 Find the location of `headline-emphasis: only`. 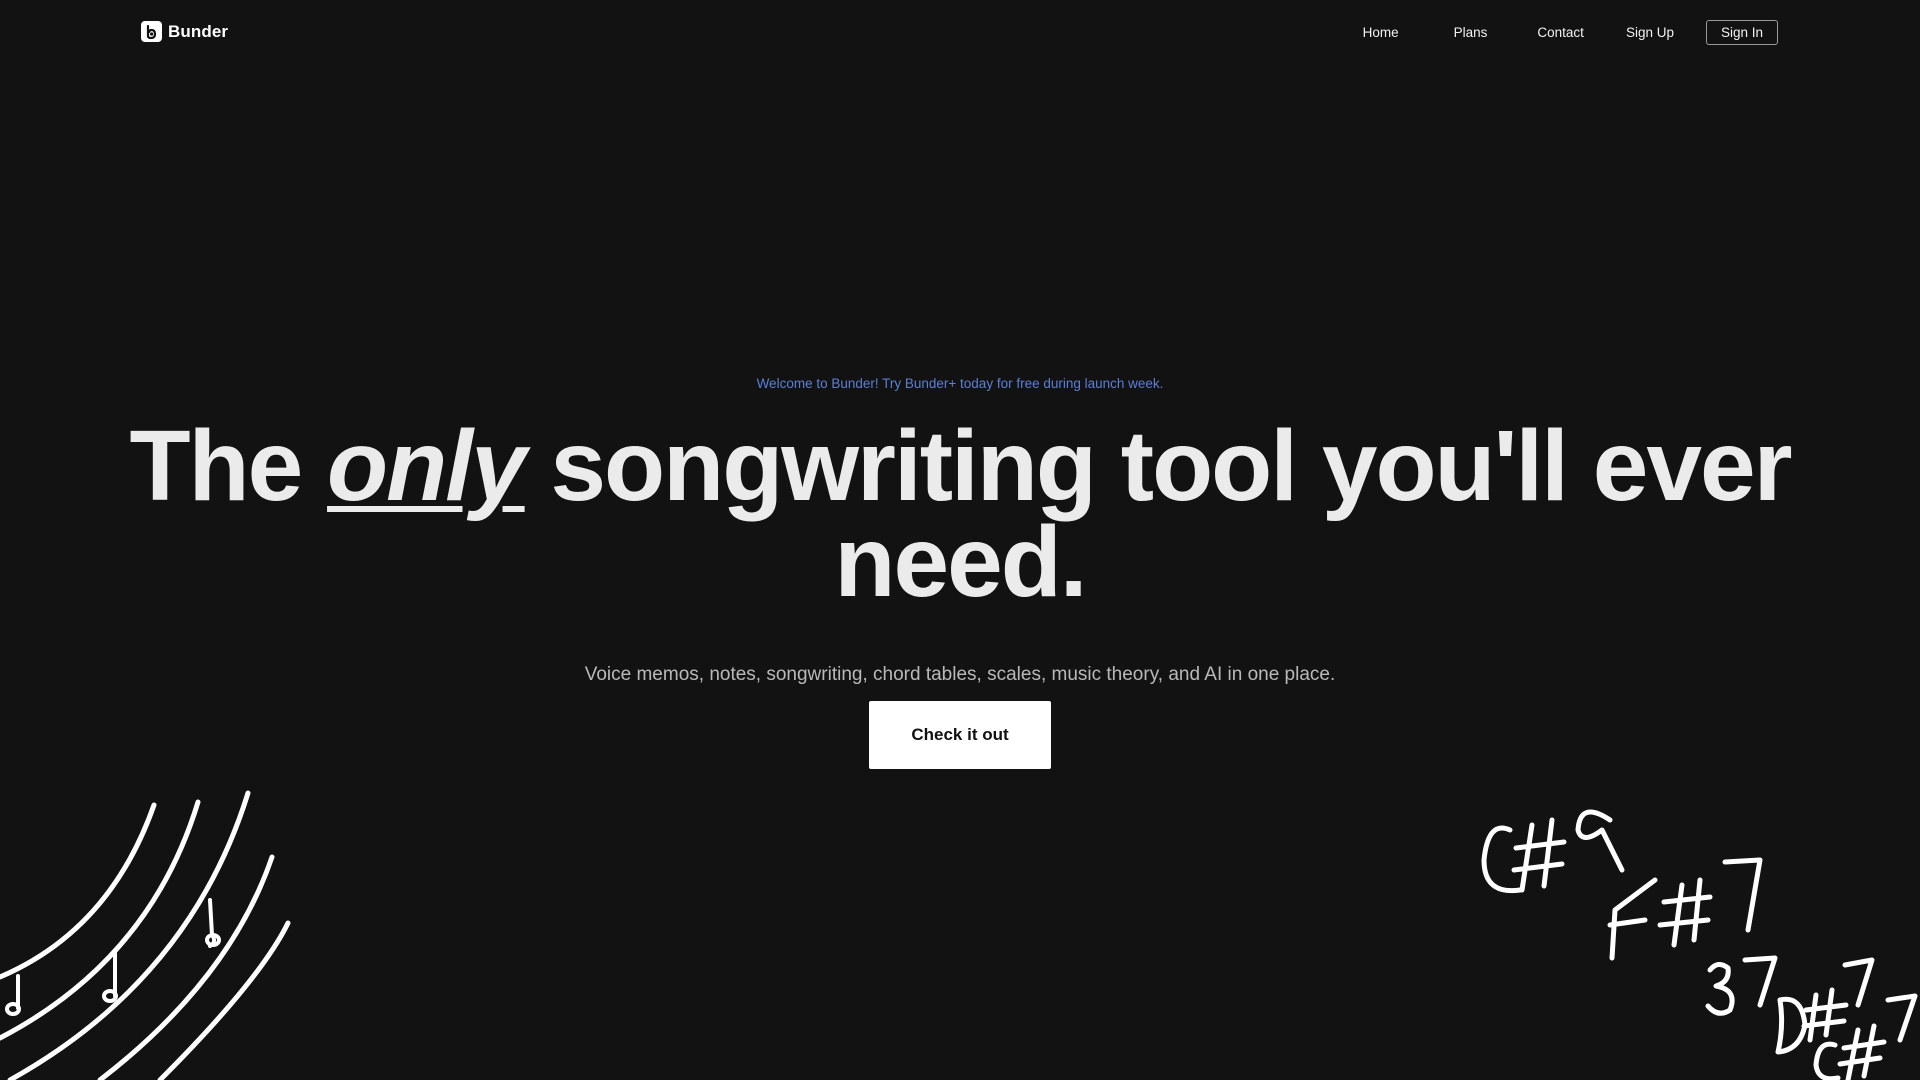

headline-emphasis: only is located at coordinates (427, 466).